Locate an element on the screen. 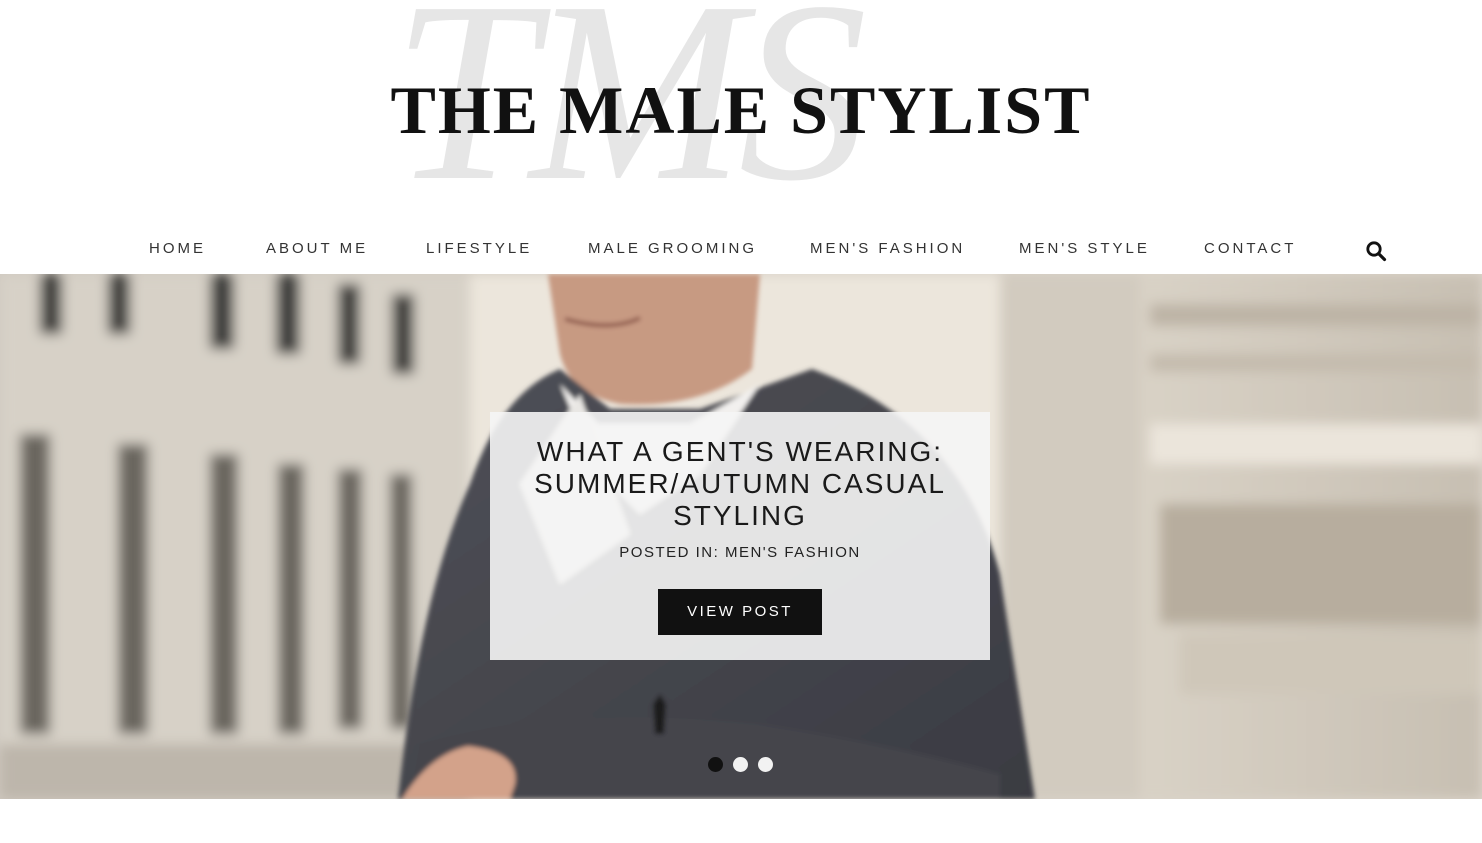 The height and width of the screenshot is (843, 1482). site-title: THE MALE STYLIST is located at coordinates (741, 110).